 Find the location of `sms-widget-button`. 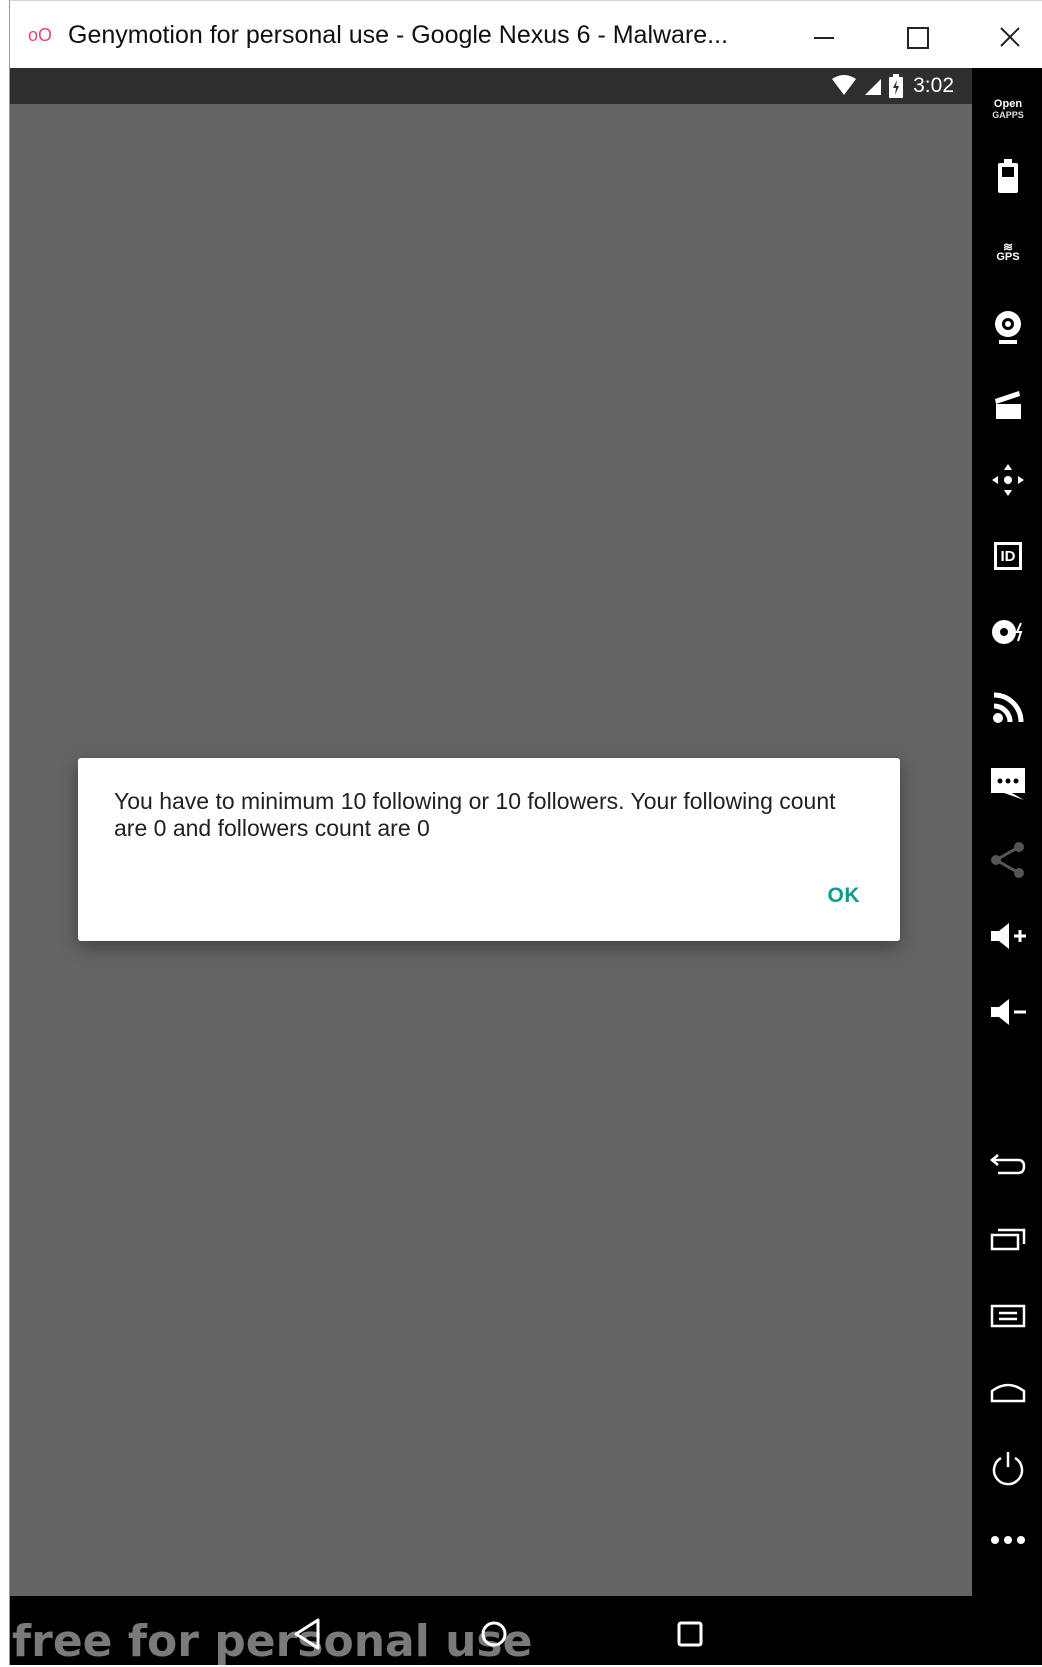

sms-widget-button is located at coordinates (1008, 784).